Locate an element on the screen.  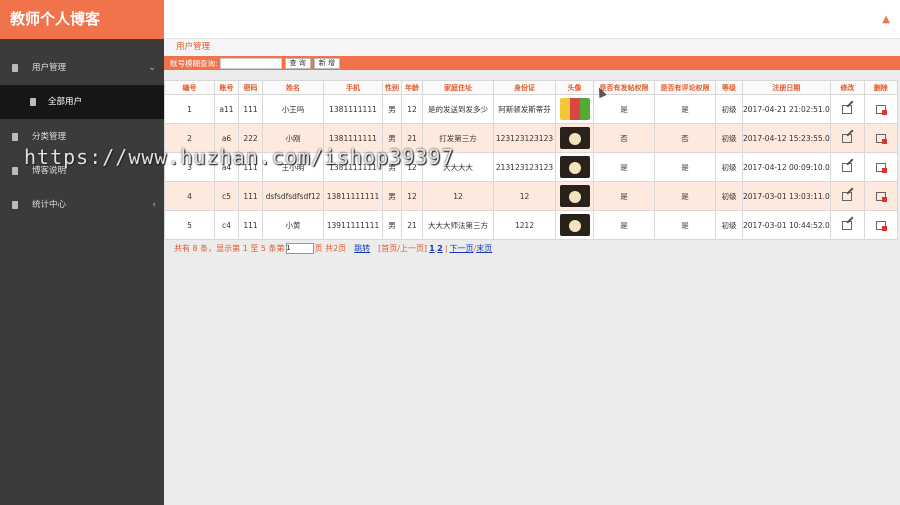
column-header: 姓名 is located at coordinates (293, 87).